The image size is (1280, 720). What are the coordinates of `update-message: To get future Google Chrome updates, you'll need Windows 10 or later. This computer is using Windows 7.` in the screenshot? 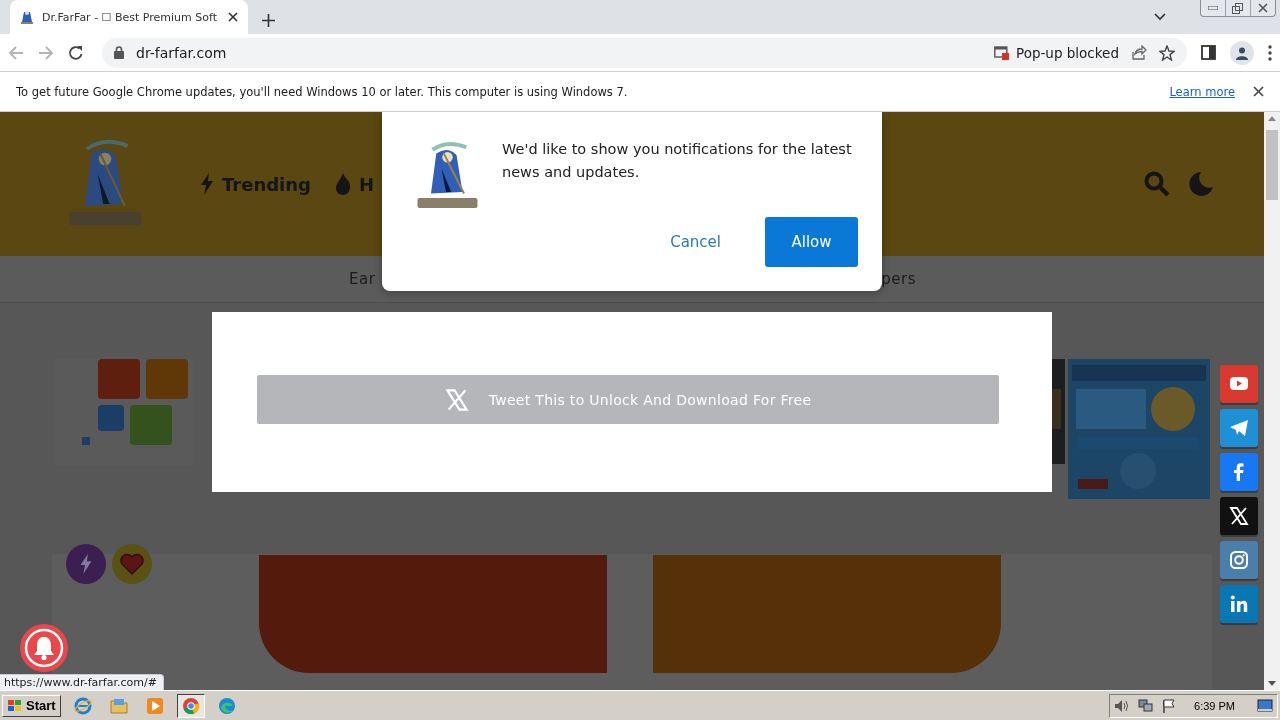 It's located at (322, 91).